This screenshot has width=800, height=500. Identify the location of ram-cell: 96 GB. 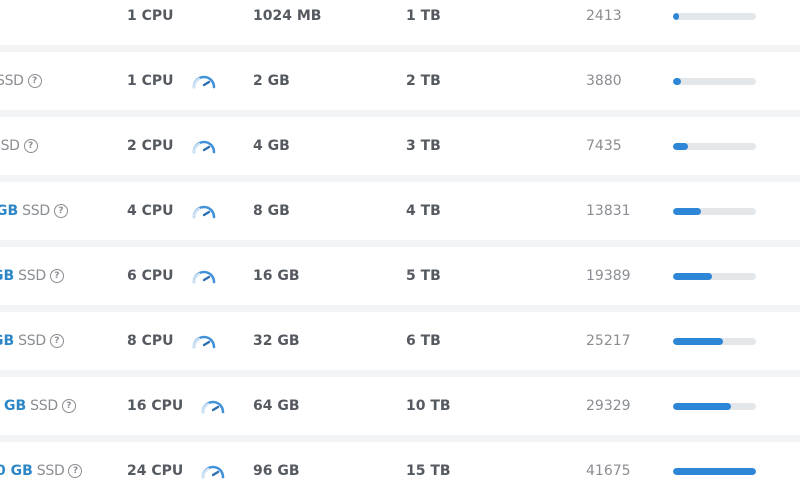
(276, 471).